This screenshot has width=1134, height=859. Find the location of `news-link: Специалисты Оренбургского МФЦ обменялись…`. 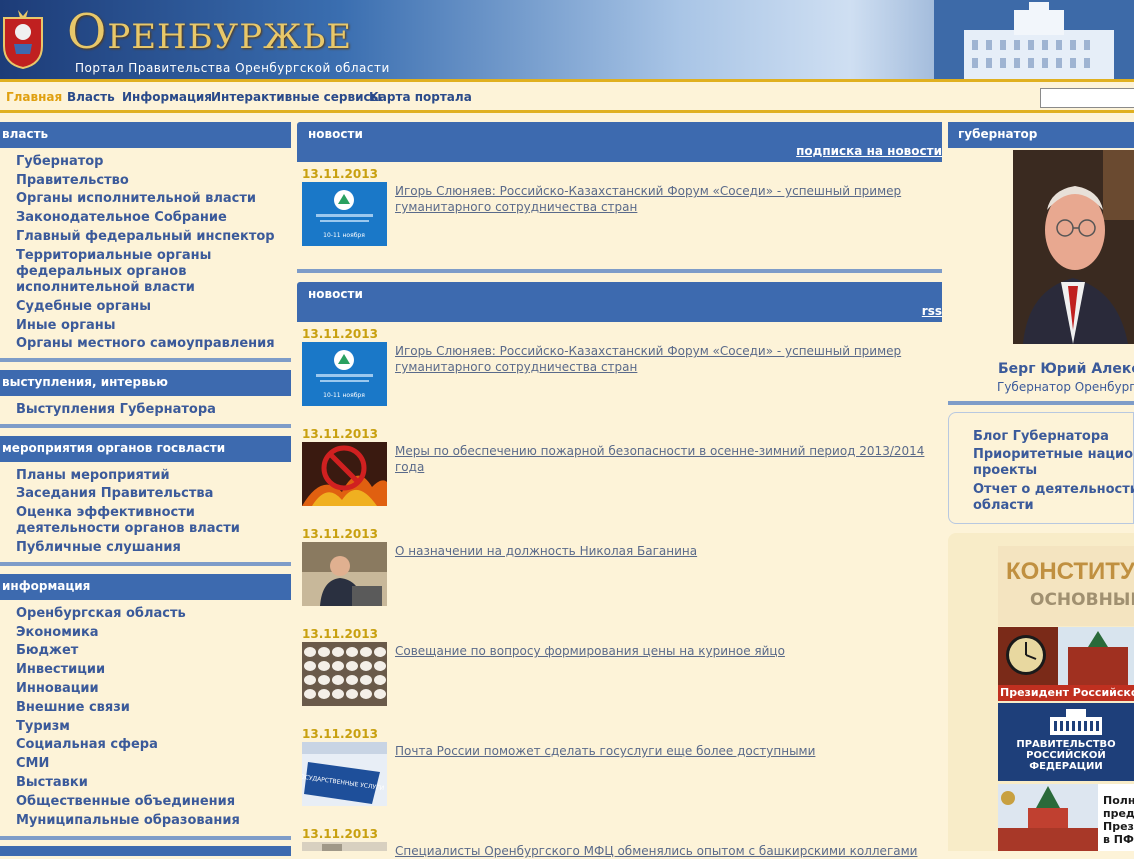

news-link: Специалисты Оренбургского МФЦ обменялись… is located at coordinates (665, 851).